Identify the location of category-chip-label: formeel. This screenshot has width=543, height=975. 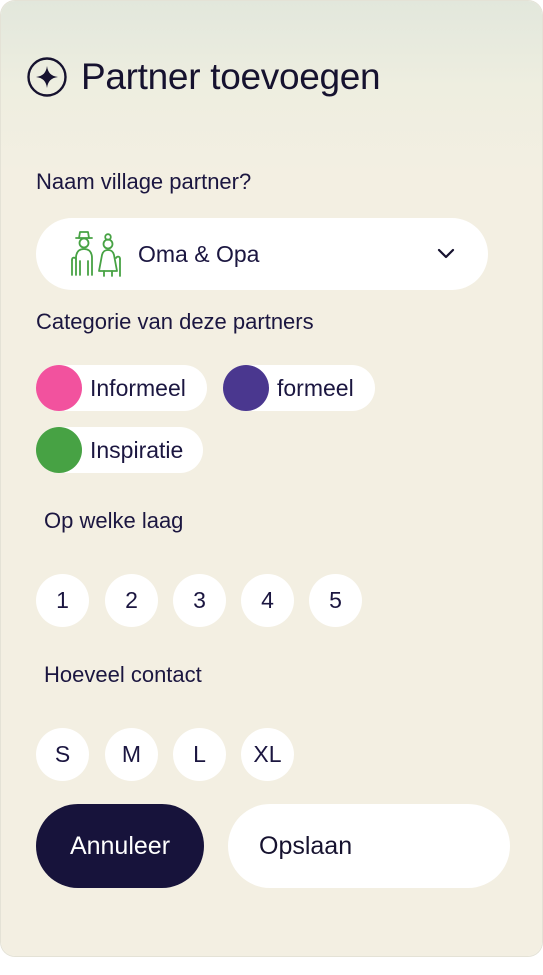
(315, 387).